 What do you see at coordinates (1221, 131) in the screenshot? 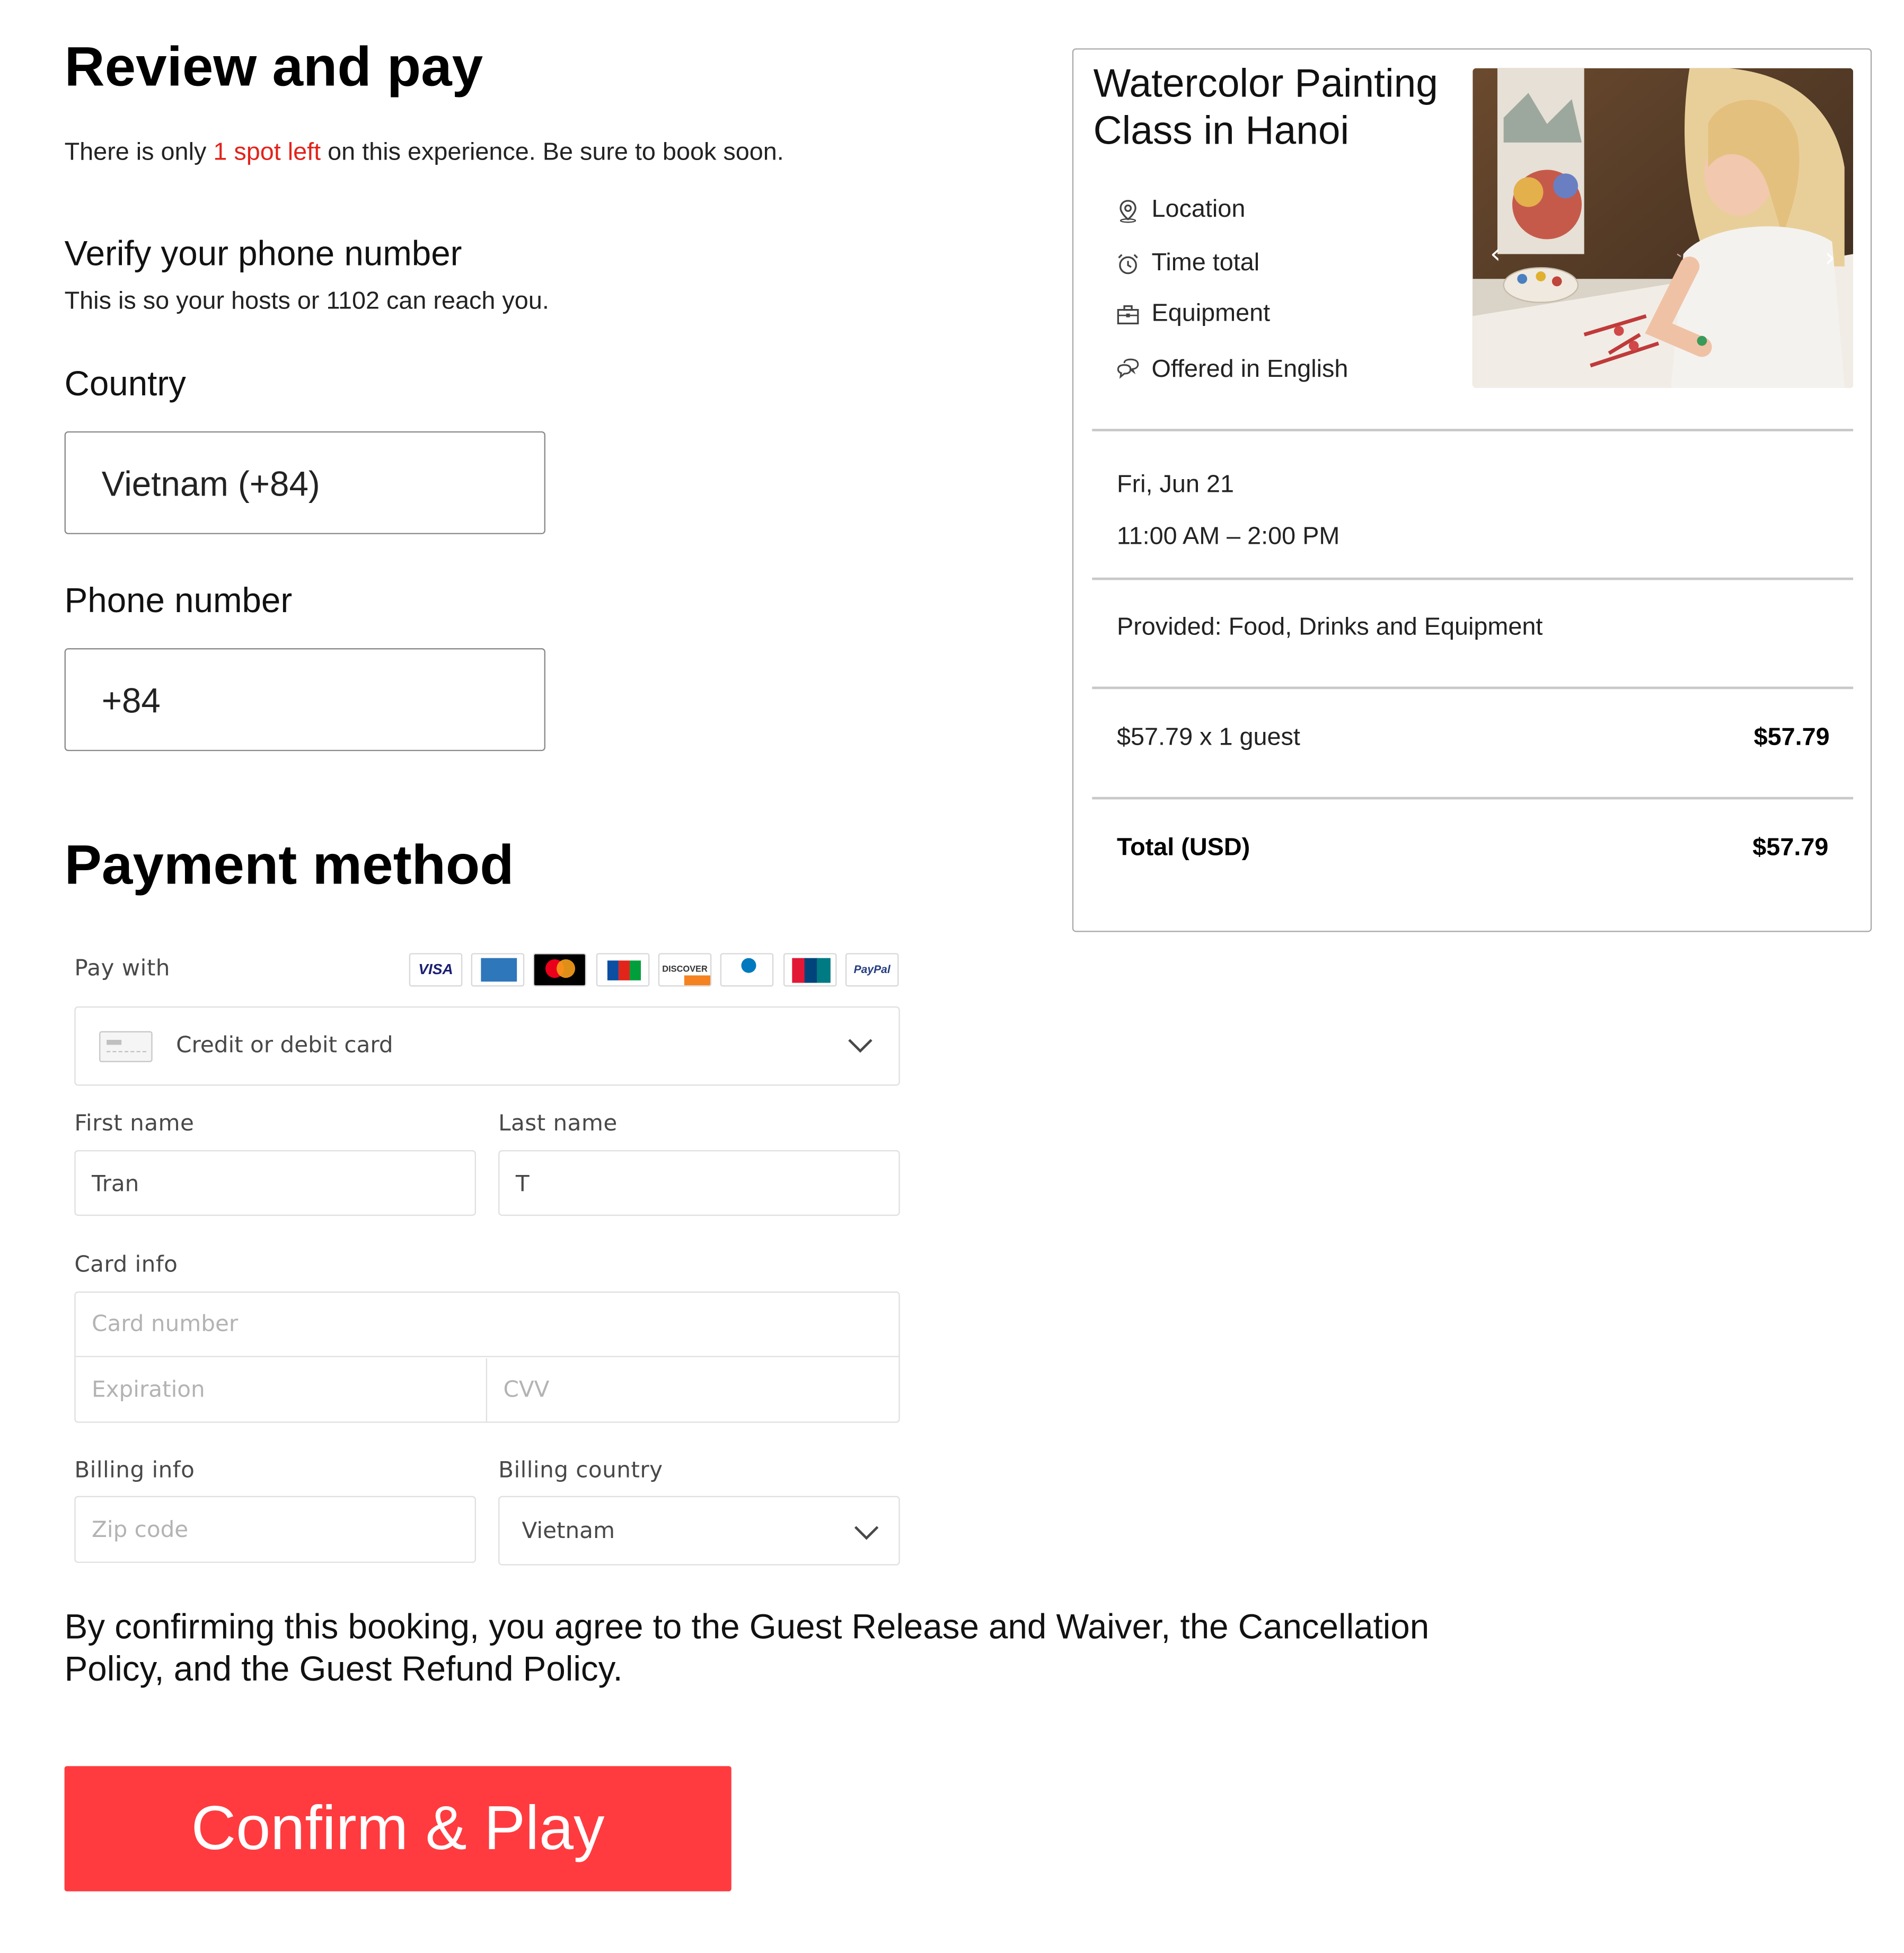
I see `experience-title-line-2: Class in Hanoi` at bounding box center [1221, 131].